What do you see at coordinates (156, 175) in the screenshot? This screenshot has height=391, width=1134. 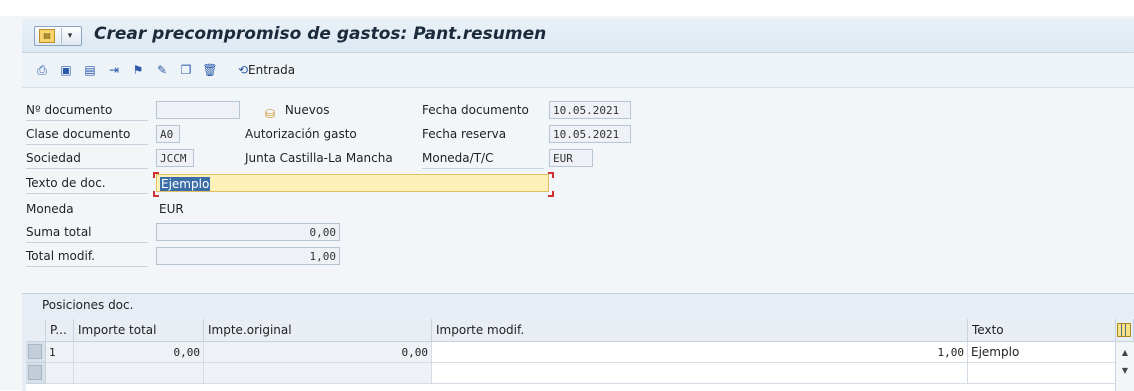 I see `focus-corner-tl` at bounding box center [156, 175].